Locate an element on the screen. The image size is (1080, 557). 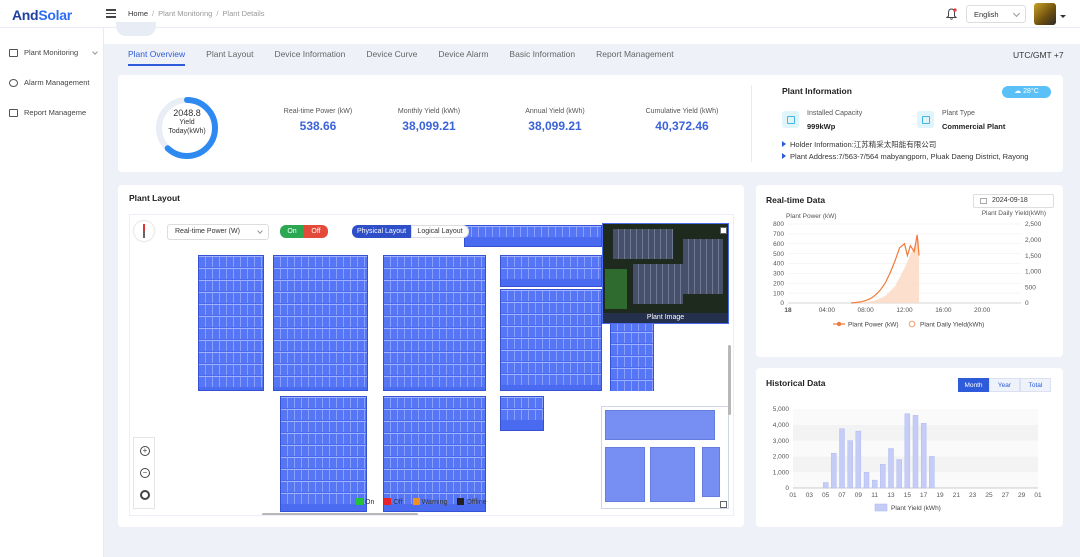
x-tick-label: 07 is located at coordinates (842, 495).